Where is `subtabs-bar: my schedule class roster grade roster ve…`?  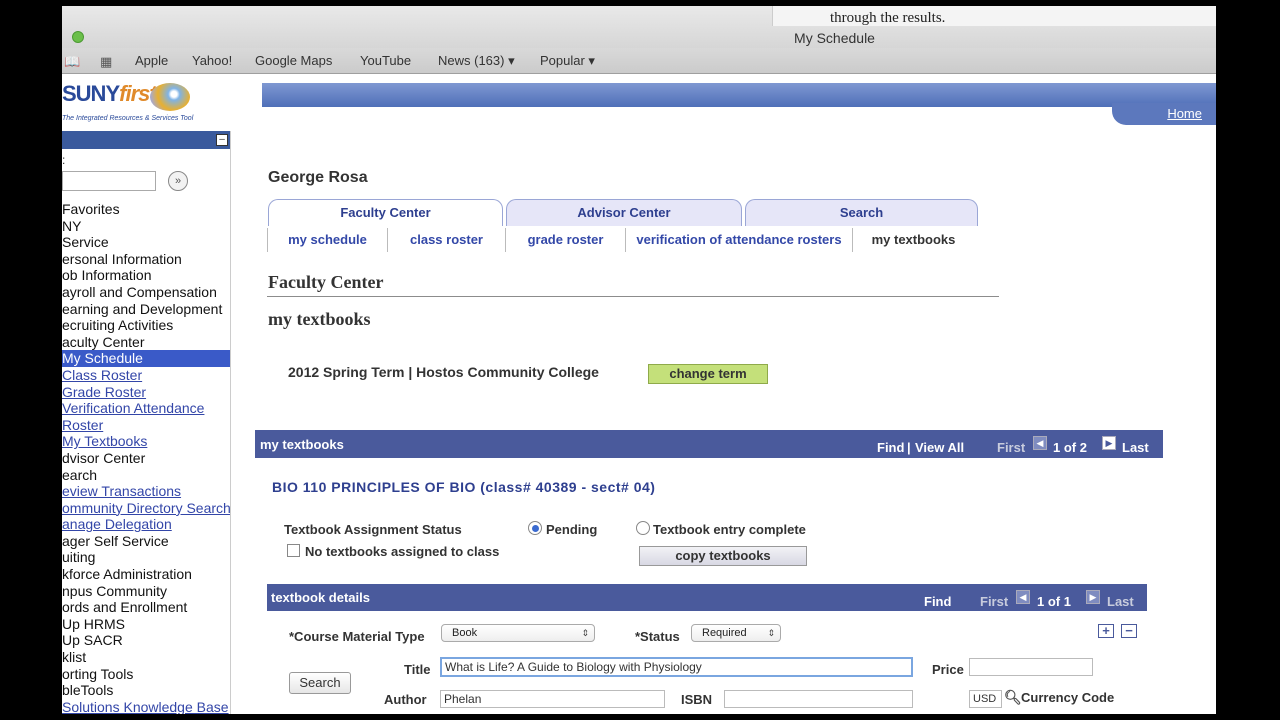
subtabs-bar: my schedule class roster grade roster ve… is located at coordinates (622, 240).